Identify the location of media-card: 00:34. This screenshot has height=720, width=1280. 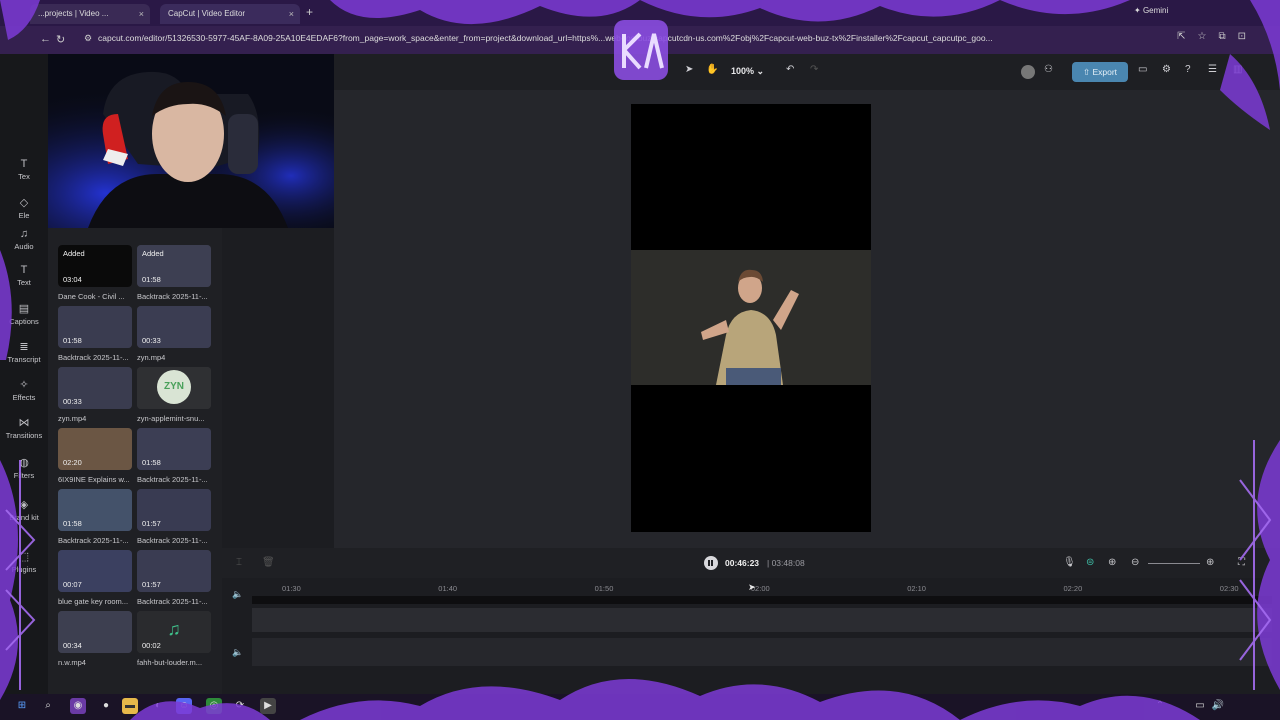
(95, 632).